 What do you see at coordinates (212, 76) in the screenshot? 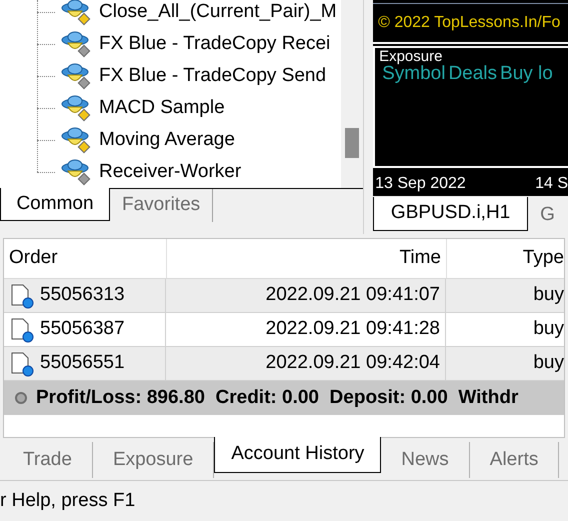
I see `expert-advisor-item: FX Blue - TradeCopy Send` at bounding box center [212, 76].